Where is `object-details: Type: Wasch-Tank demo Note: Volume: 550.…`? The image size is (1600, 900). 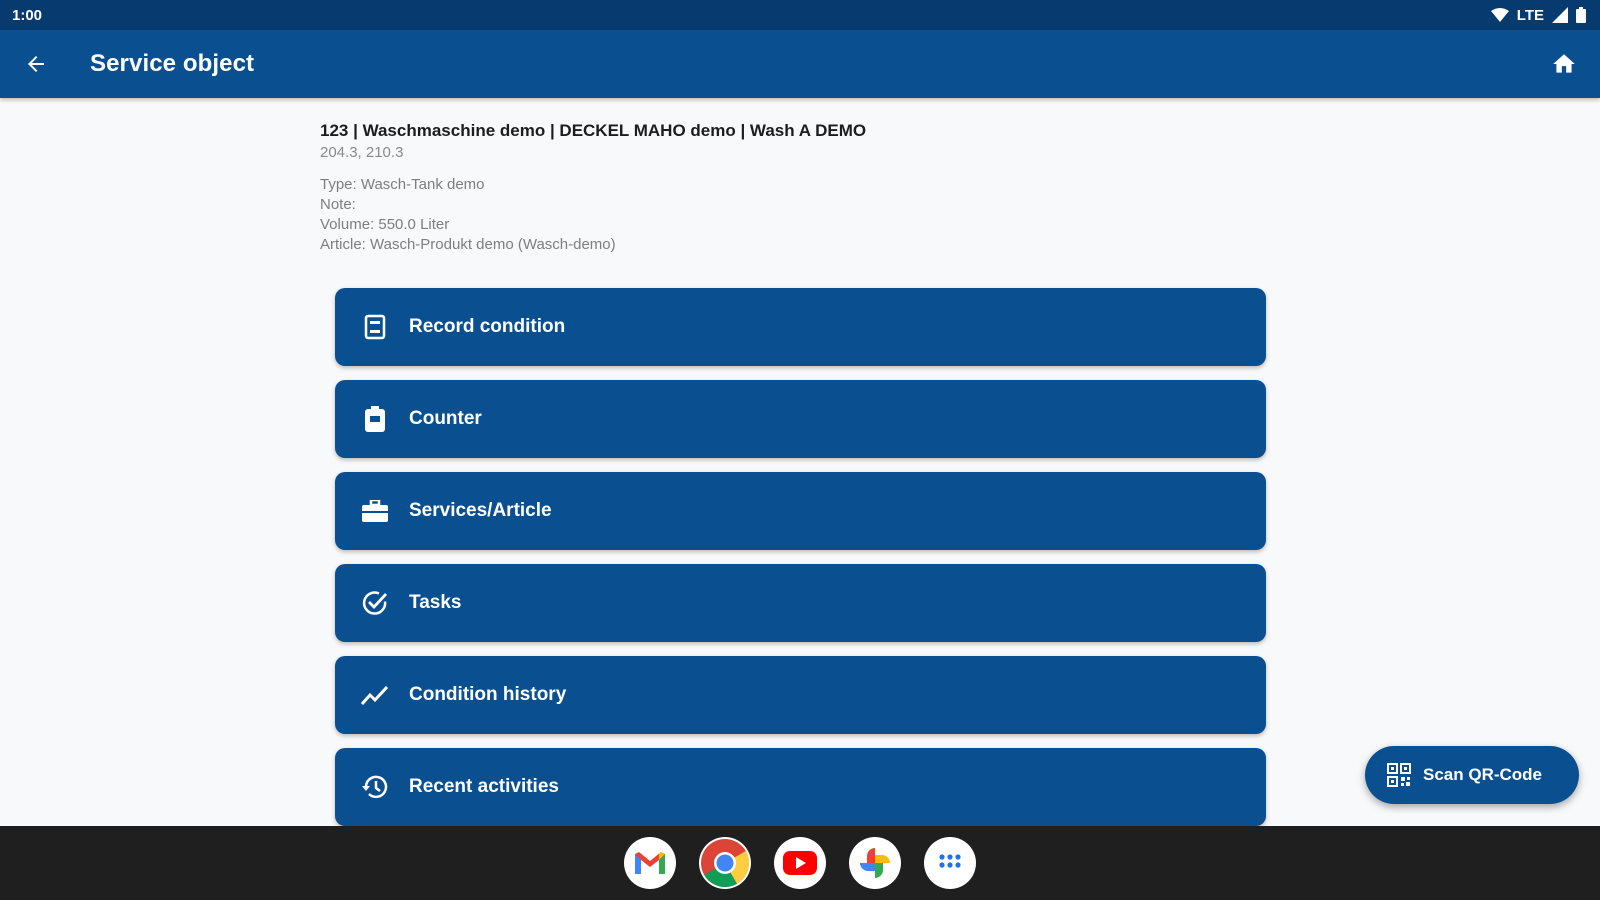
object-details: Type: Wasch-Tank demo Note: Volume: 550.… is located at coordinates (770, 215).